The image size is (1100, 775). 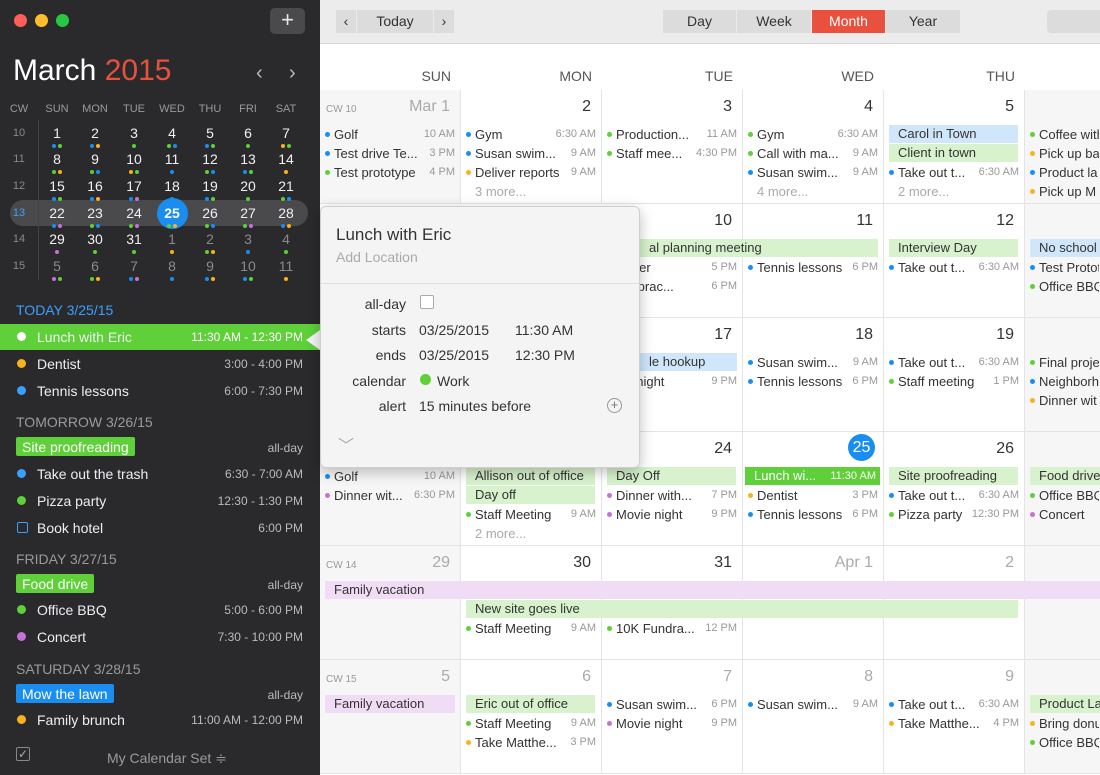 What do you see at coordinates (454, 355) in the screenshot?
I see `end-date: 03/25/2015` at bounding box center [454, 355].